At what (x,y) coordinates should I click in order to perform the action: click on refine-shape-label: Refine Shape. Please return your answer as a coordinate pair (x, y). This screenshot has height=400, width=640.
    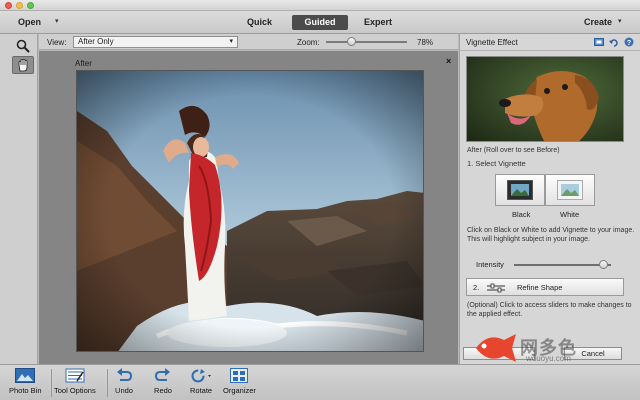
    Looking at the image, I should click on (540, 287).